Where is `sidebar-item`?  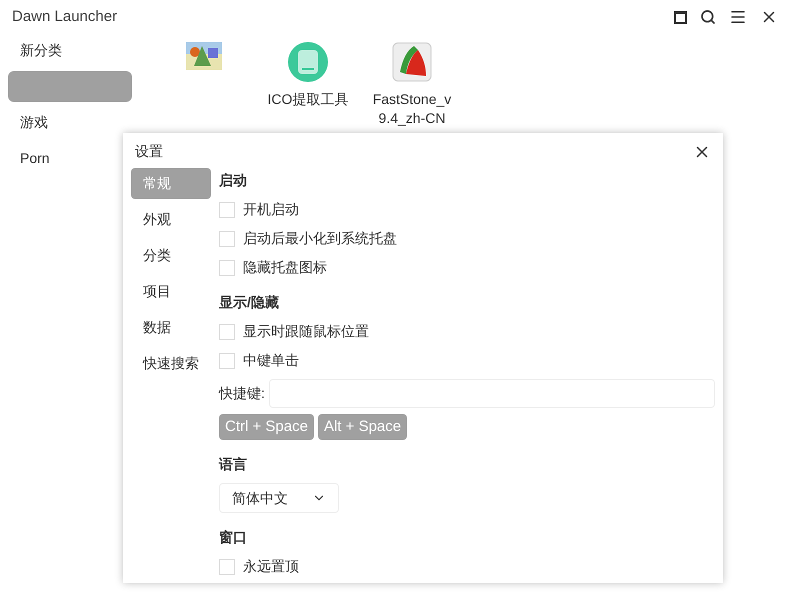 sidebar-item is located at coordinates (70, 86).